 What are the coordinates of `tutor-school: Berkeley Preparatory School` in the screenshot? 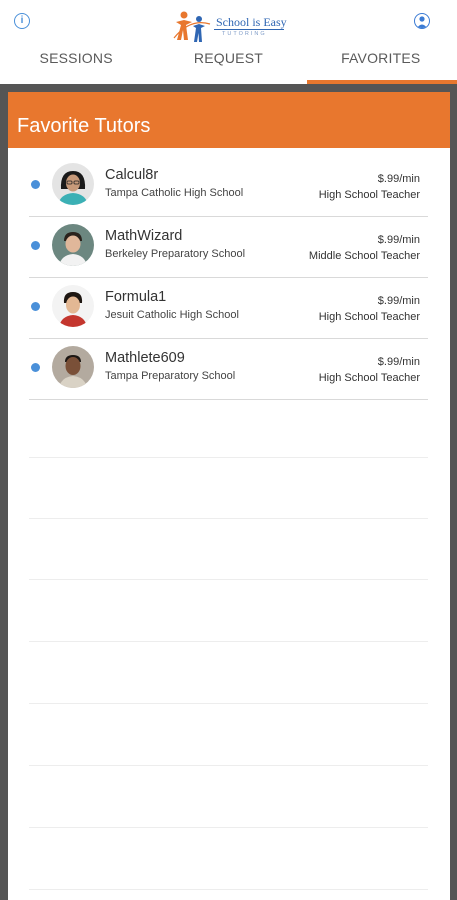 It's located at (175, 254).